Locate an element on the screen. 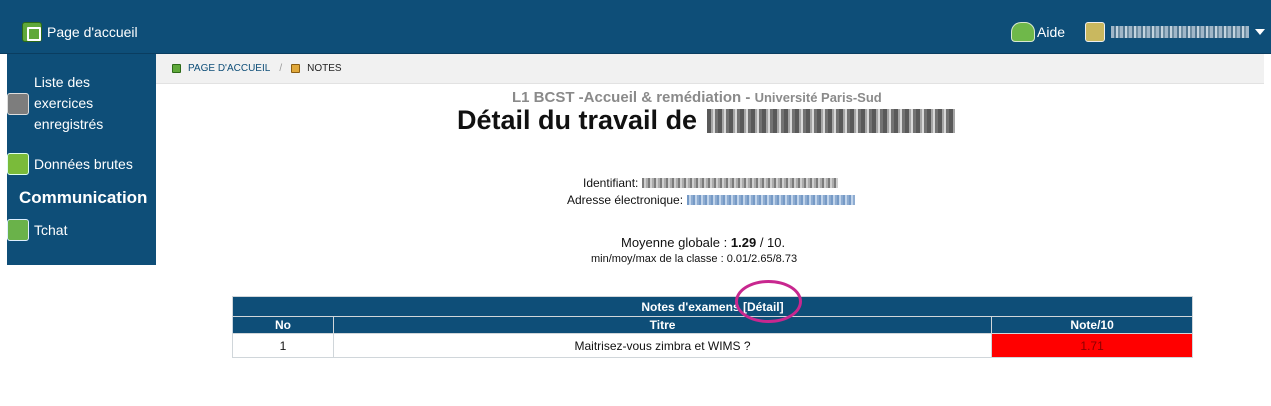 The width and height of the screenshot is (1271, 406). course-name: L1 BCST -Accueil & remédiation is located at coordinates (627, 97).